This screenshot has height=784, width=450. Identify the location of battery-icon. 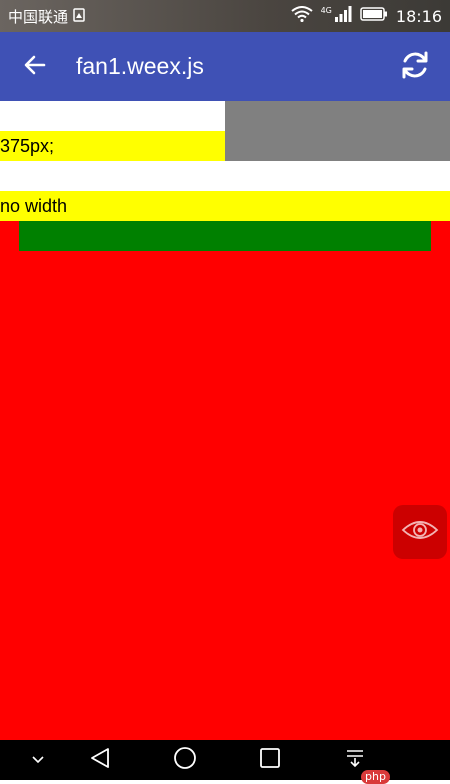
(374, 16).